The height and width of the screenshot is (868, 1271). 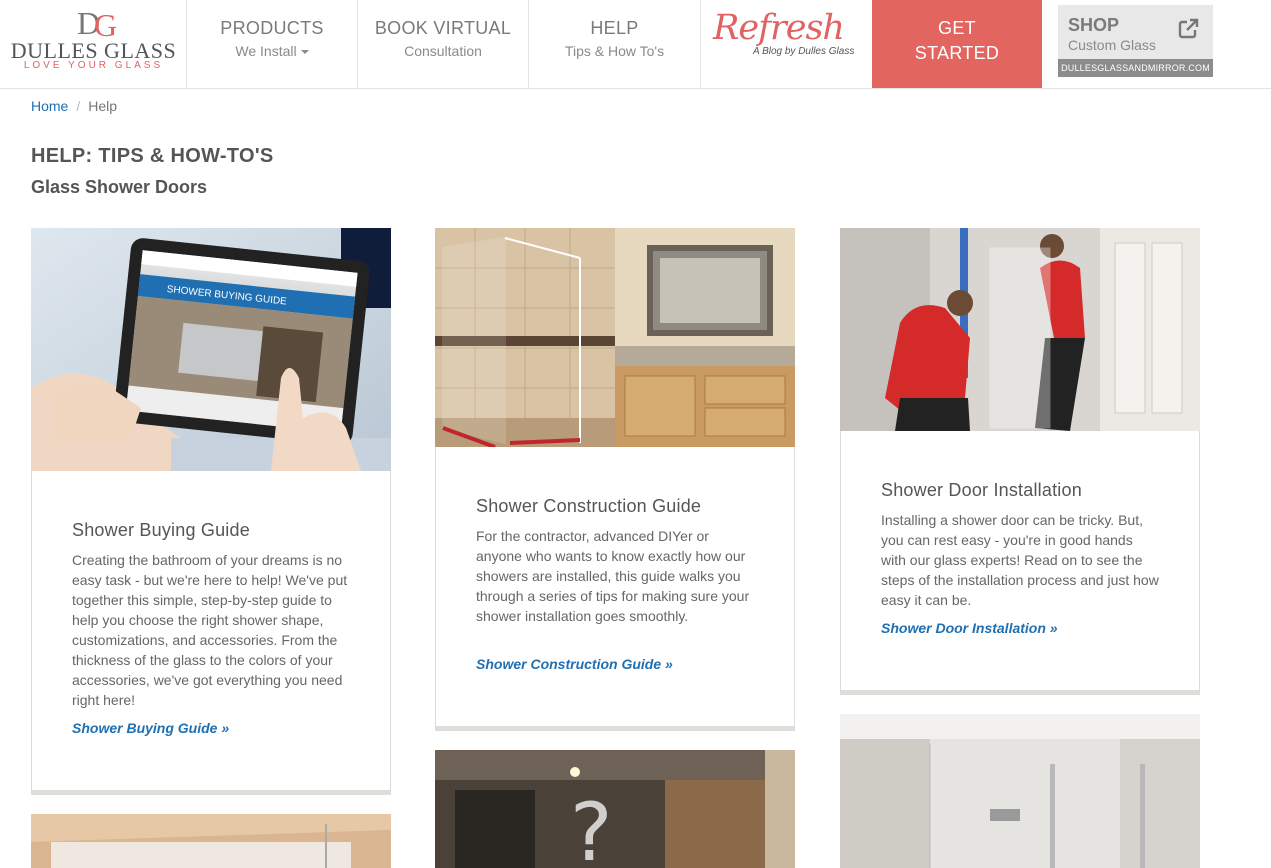 I want to click on nav-products-sub: We Install, so click(x=272, y=51).